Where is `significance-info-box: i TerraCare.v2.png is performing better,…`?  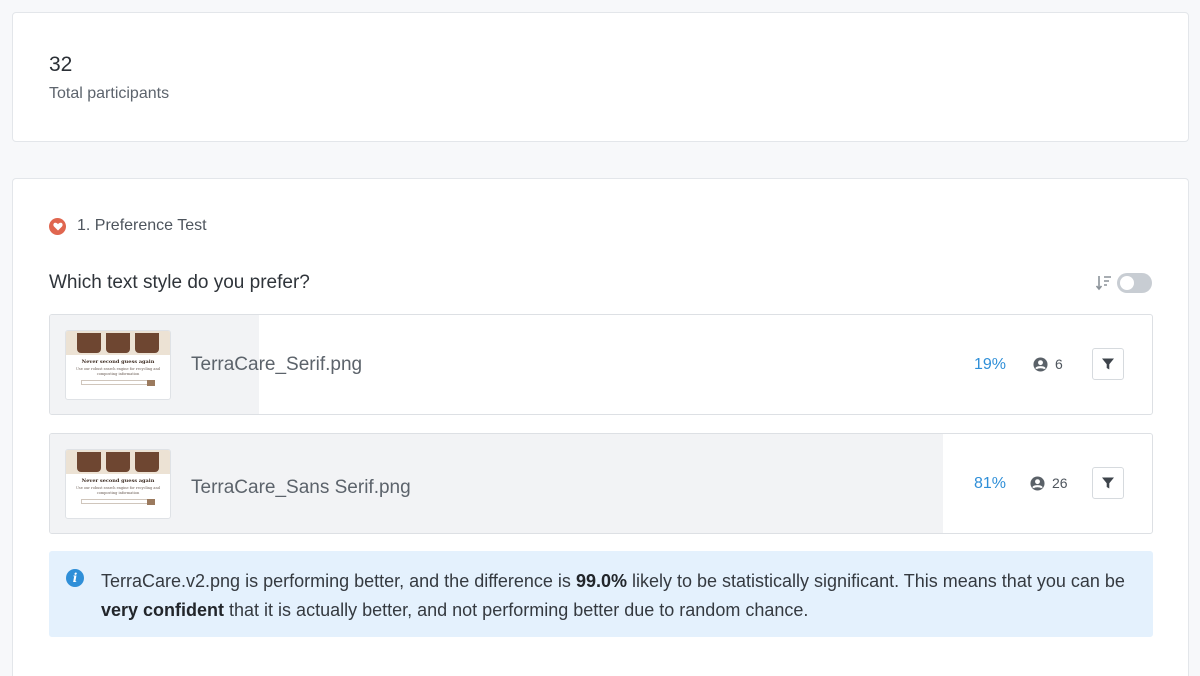
significance-info-box: i TerraCare.v2.png is performing better,… is located at coordinates (601, 594).